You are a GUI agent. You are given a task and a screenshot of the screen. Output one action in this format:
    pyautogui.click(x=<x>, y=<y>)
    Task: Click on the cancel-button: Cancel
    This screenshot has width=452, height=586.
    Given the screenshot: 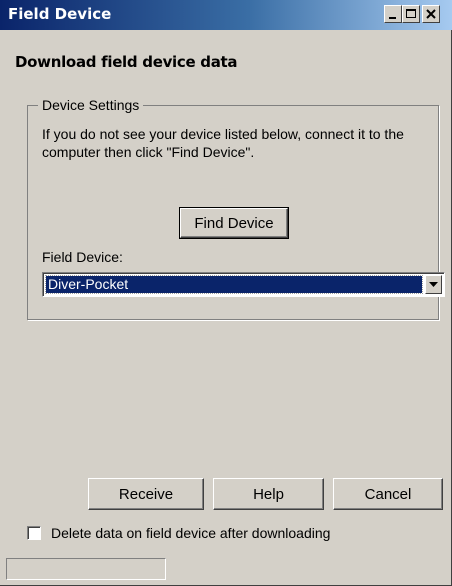 What is the action you would take?
    pyautogui.click(x=388, y=494)
    